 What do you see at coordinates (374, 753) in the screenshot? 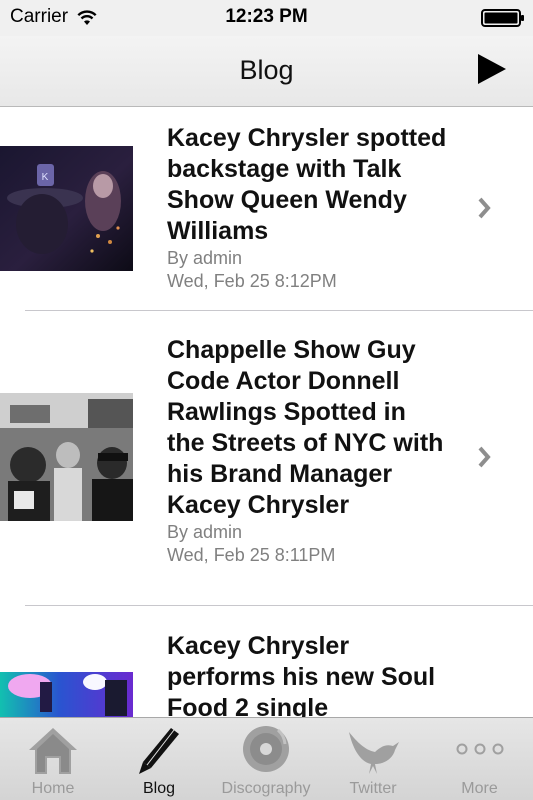
I see `bird-icon` at bounding box center [374, 753].